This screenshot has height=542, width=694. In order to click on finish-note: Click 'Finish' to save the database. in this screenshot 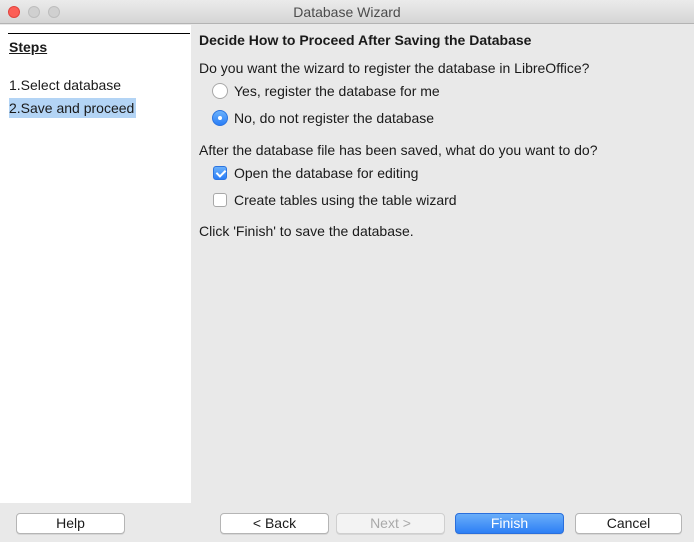, I will do `click(306, 231)`.